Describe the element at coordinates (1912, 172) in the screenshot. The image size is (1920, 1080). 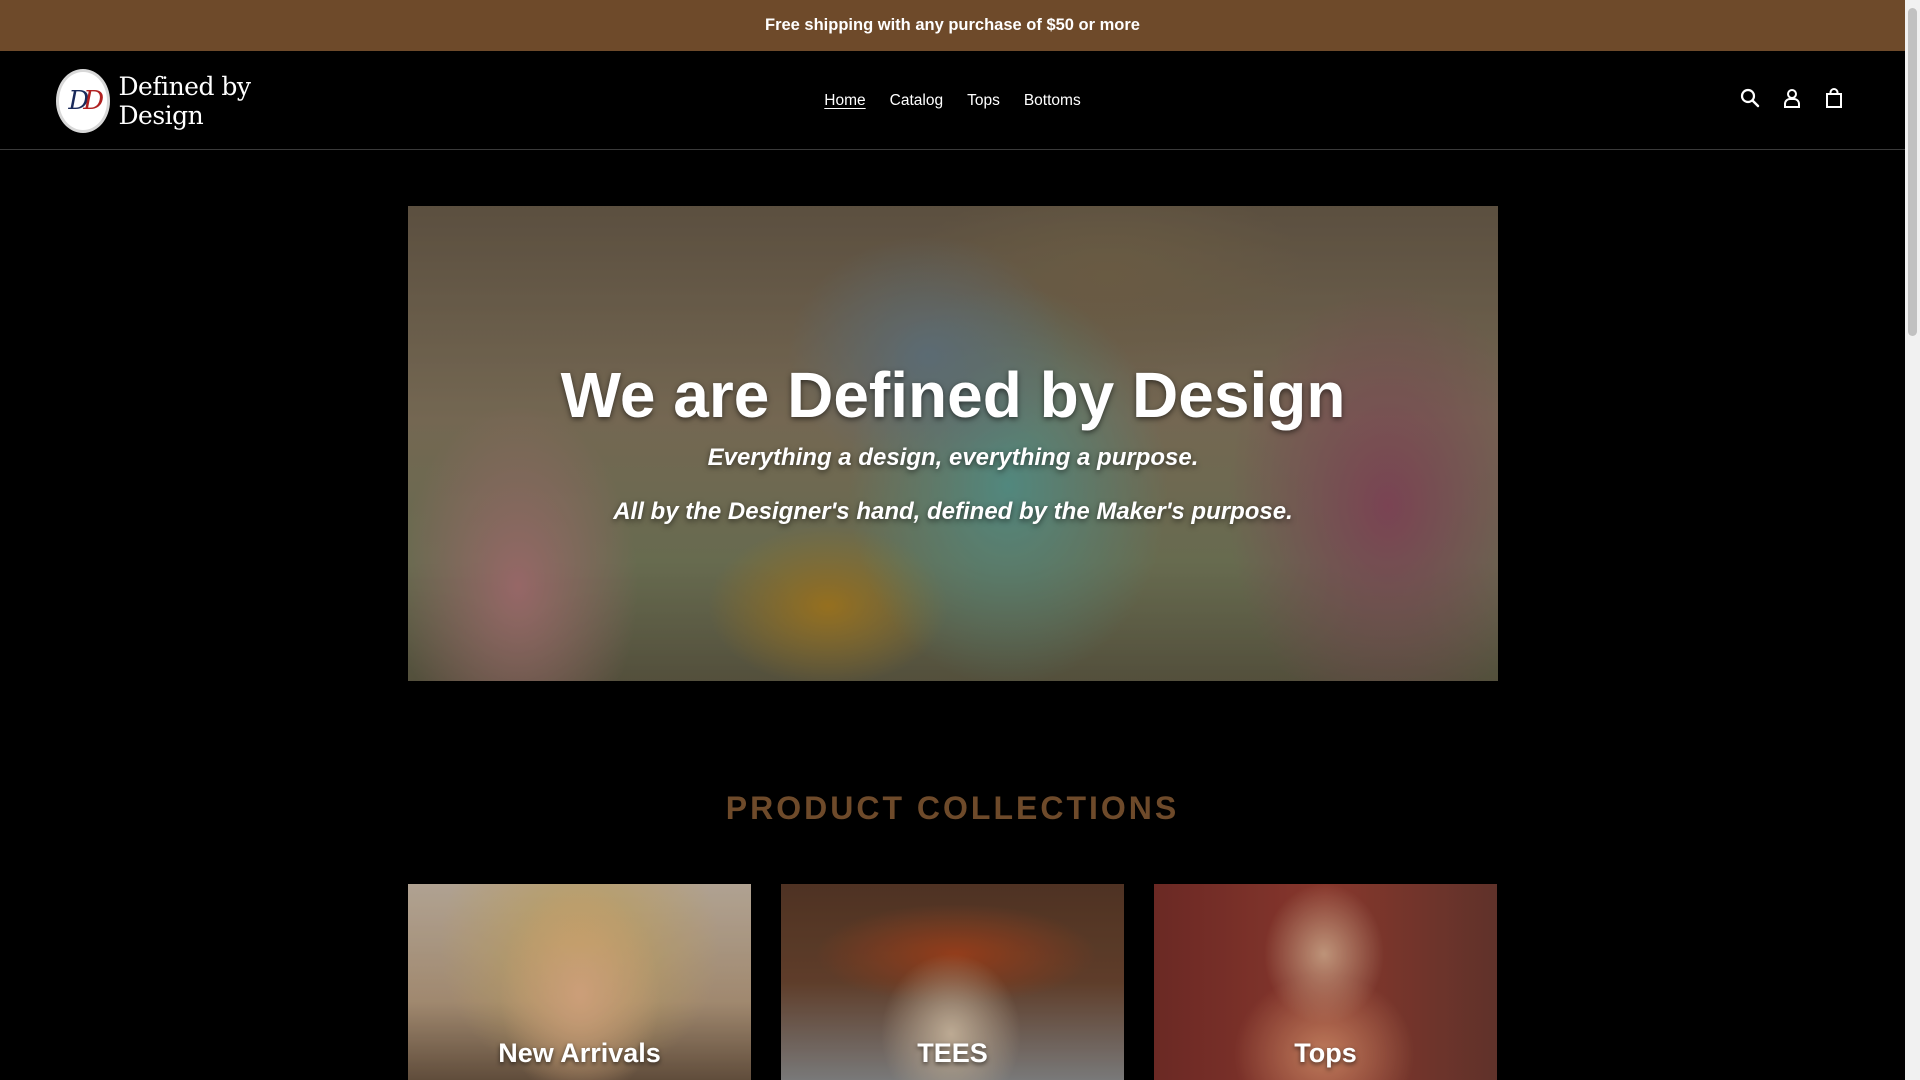
I see `scrollbar-thumb` at that location.